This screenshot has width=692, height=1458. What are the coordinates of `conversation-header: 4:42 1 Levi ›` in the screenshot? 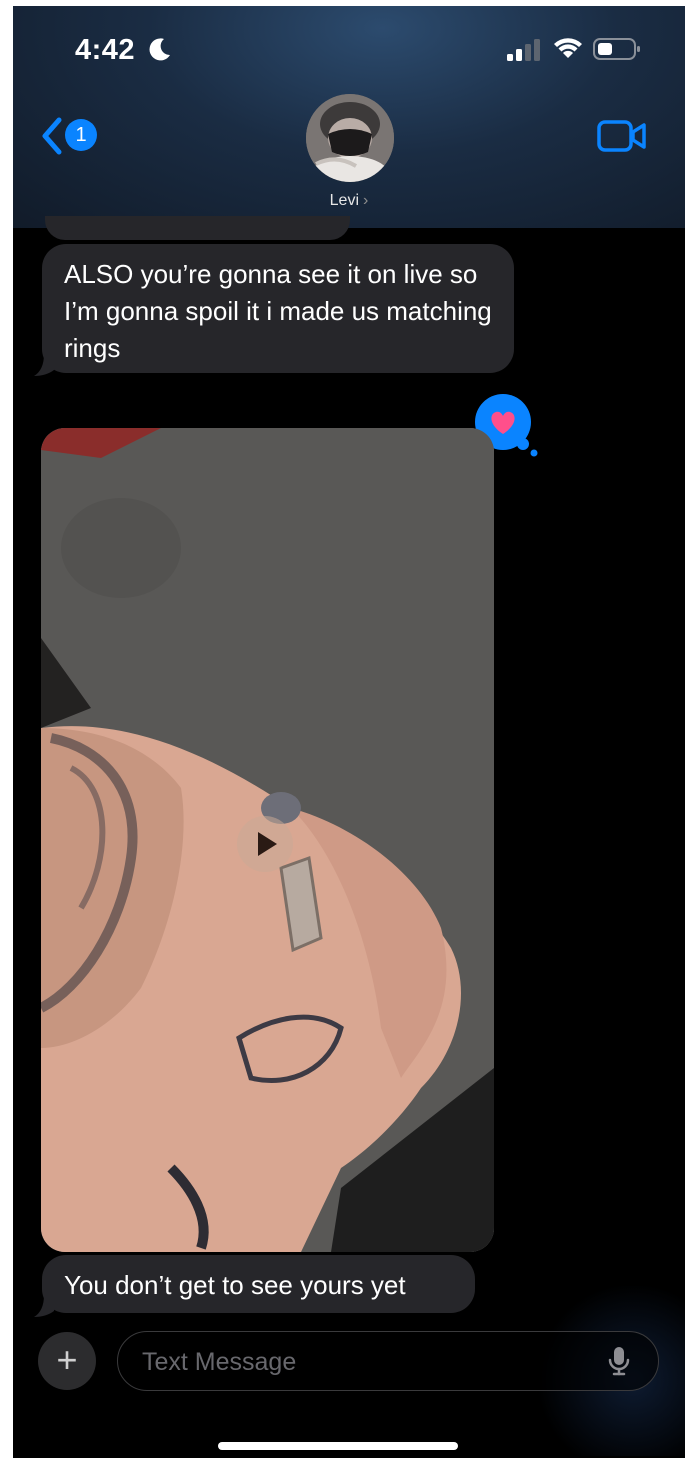 It's located at (349, 117).